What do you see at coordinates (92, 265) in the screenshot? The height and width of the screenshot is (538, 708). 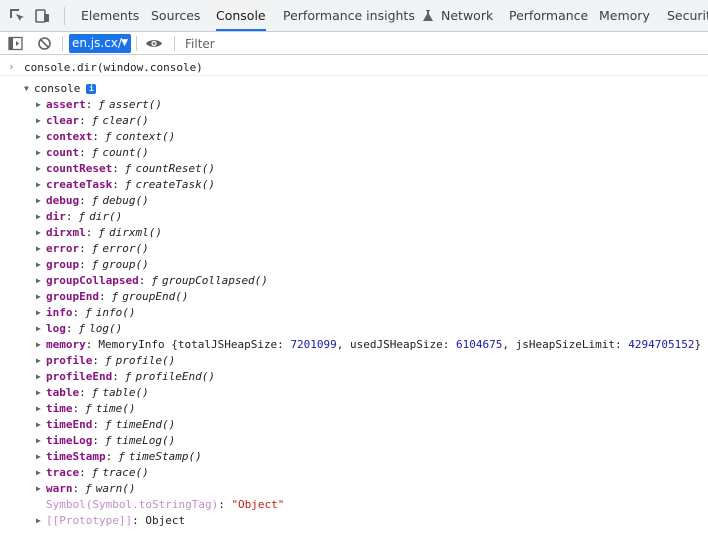 I see `console-property-row: ▶ group: ƒ group()` at bounding box center [92, 265].